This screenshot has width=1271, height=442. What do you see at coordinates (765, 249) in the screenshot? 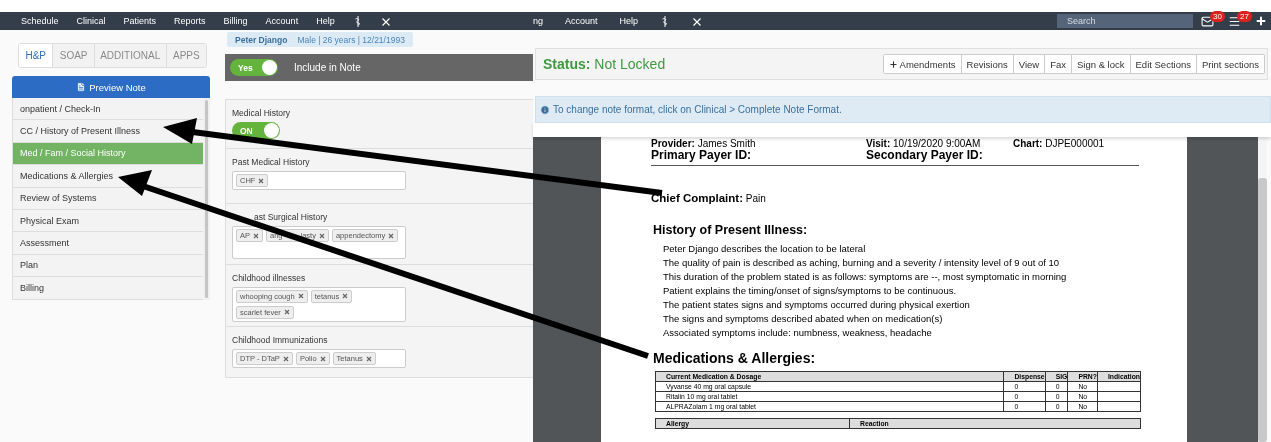
I see `note-line: Peter Django describes the location to be lateral` at bounding box center [765, 249].